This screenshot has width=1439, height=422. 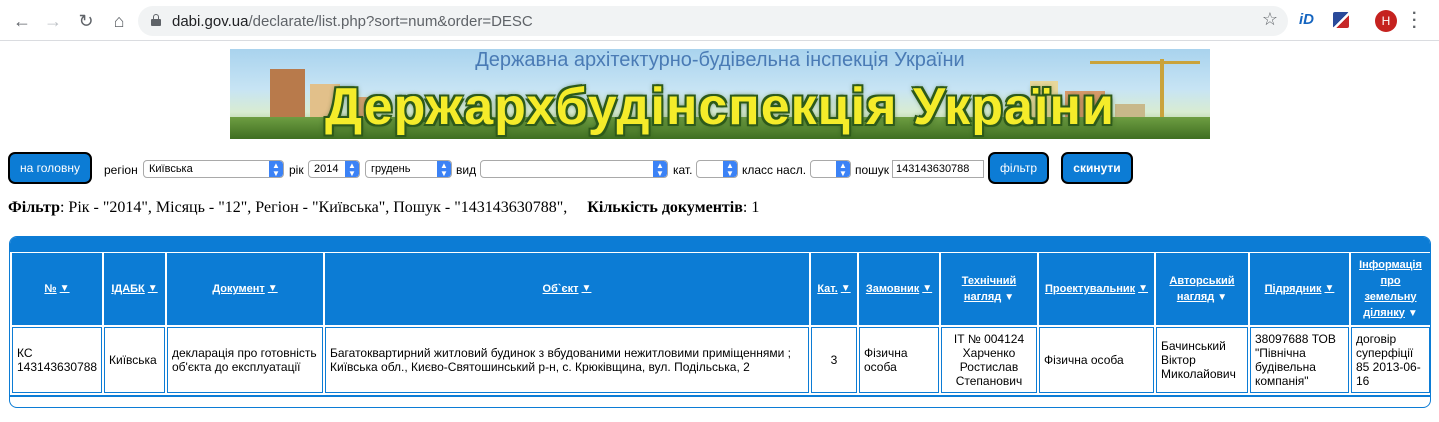 What do you see at coordinates (683, 170) in the screenshot?
I see `category-label: кат.` at bounding box center [683, 170].